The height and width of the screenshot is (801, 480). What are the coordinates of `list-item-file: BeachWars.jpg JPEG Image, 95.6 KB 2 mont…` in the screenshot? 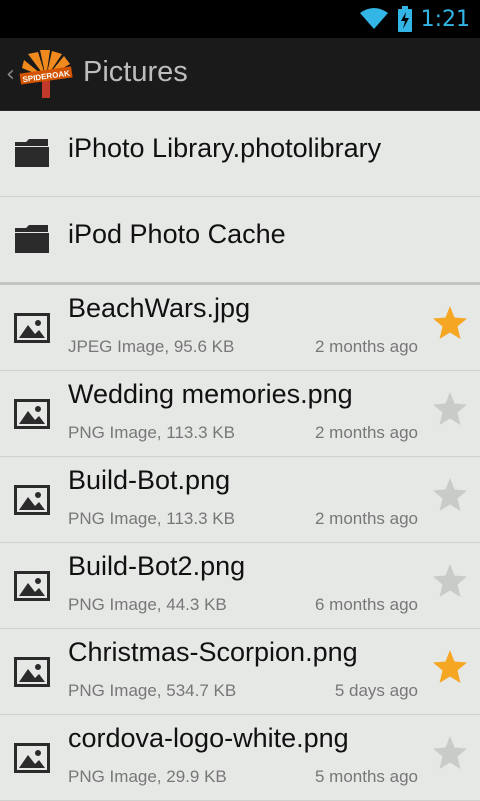 It's located at (240, 328).